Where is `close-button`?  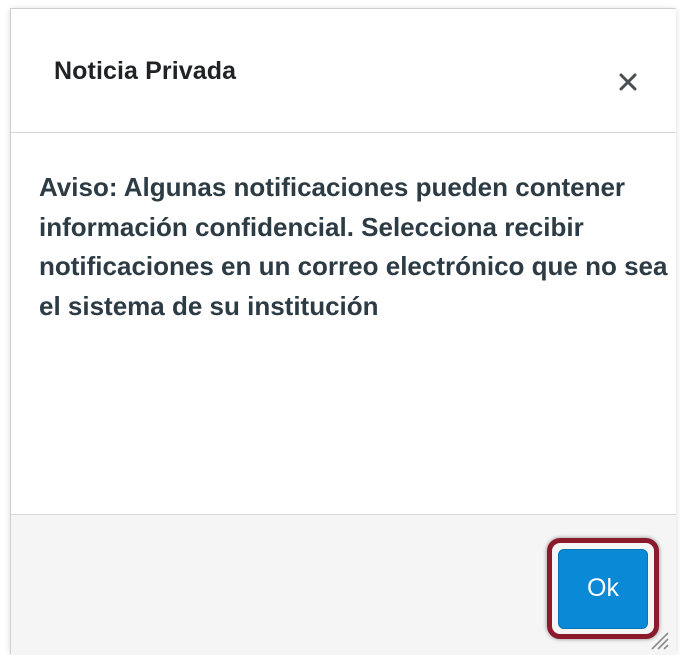
close-button is located at coordinates (628, 82).